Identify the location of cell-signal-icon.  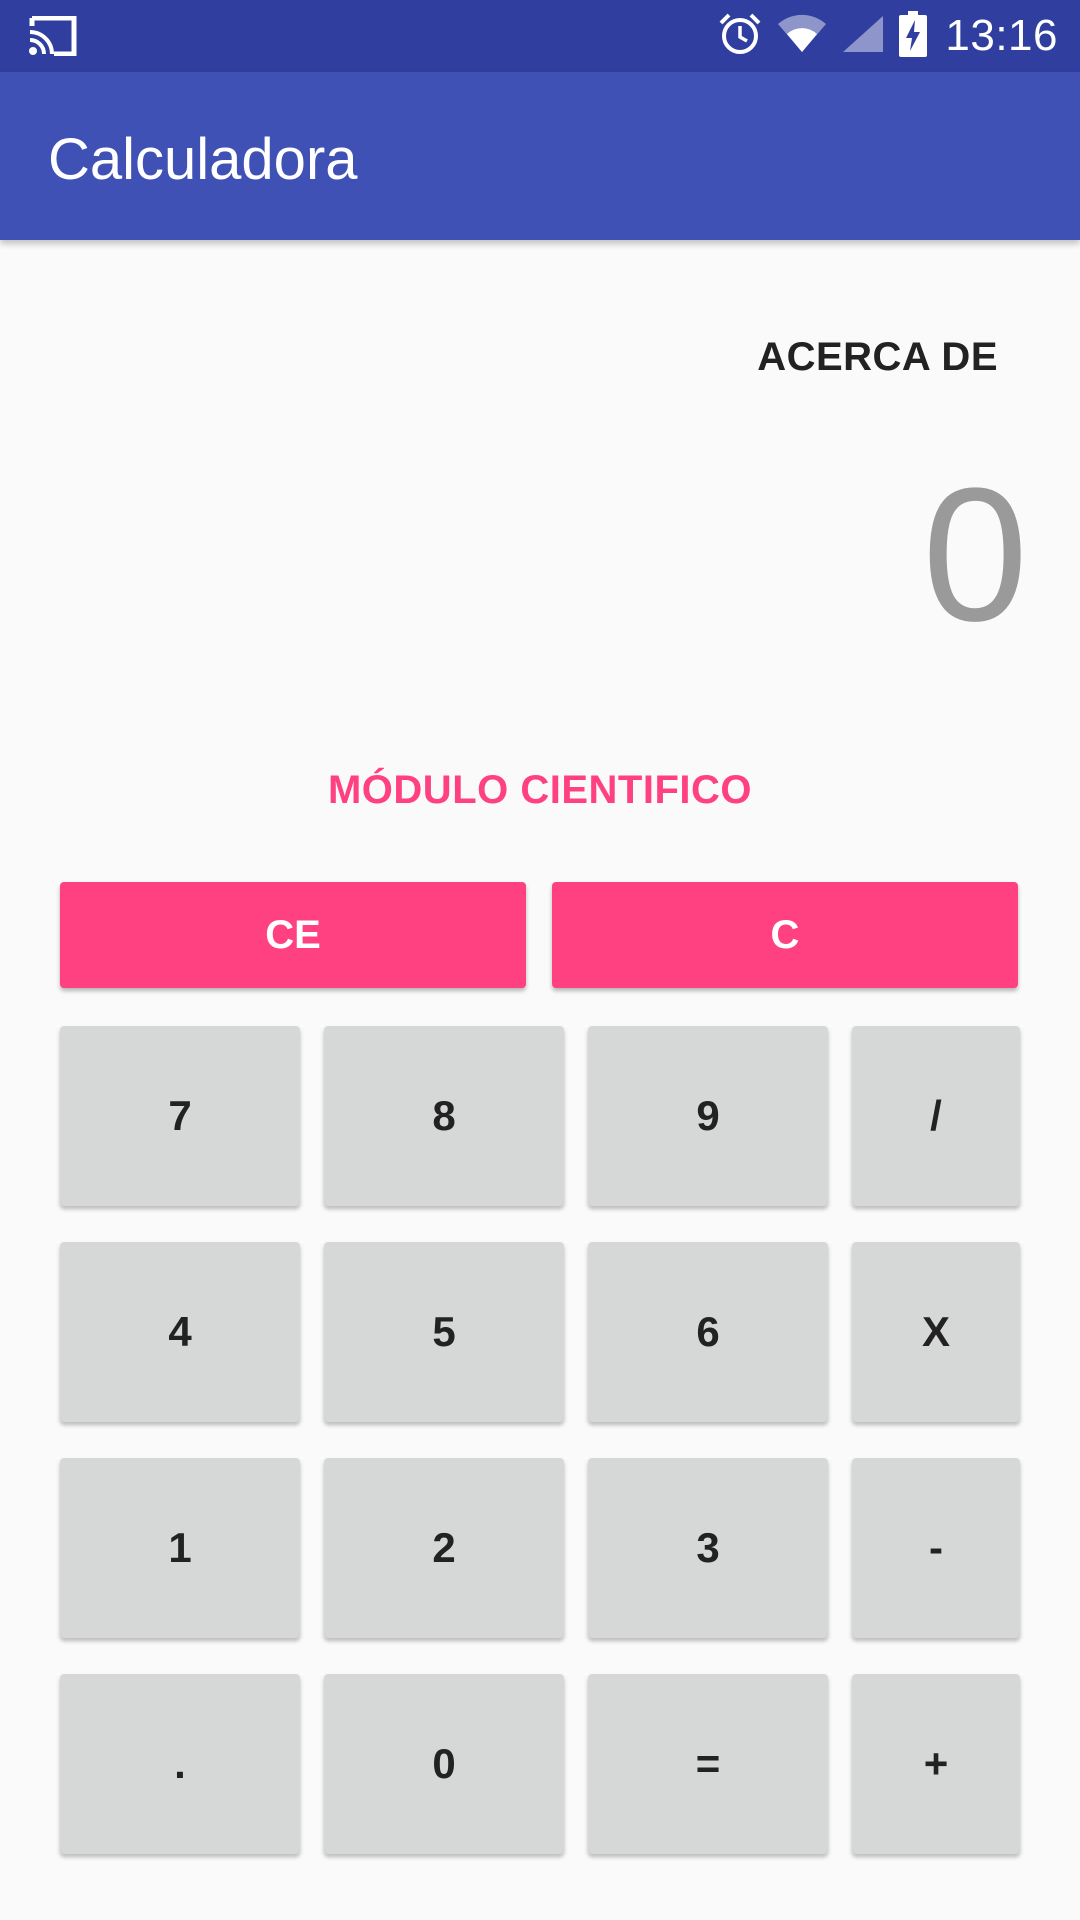
(863, 36).